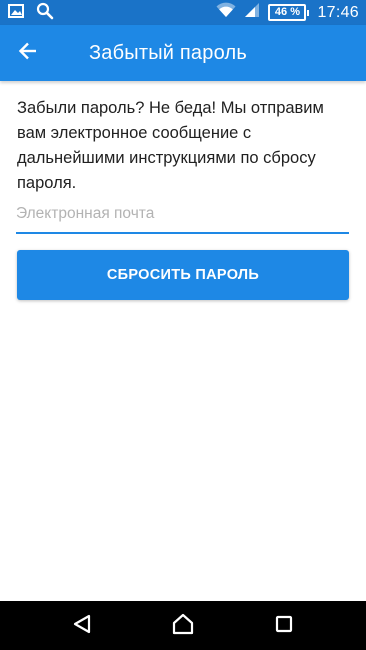 This screenshot has width=366, height=650. What do you see at coordinates (338, 12) in the screenshot?
I see `status-clock: 17:46` at bounding box center [338, 12].